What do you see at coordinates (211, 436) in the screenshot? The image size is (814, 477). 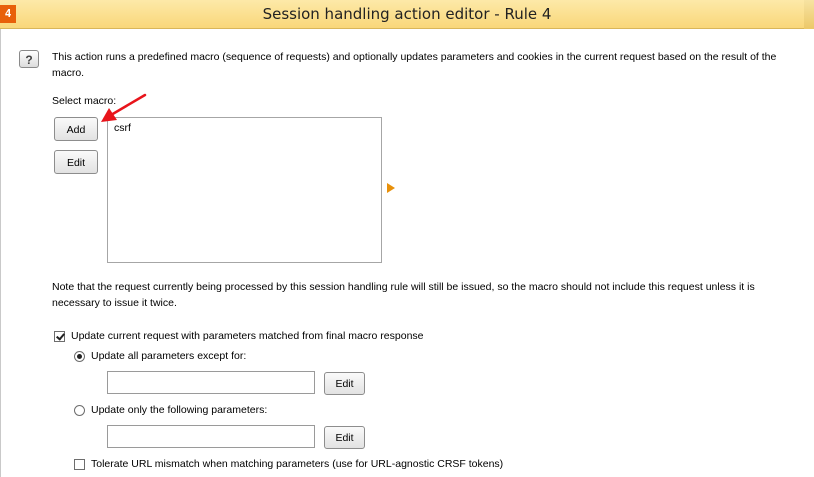 I see `included-parameters-input` at bounding box center [211, 436].